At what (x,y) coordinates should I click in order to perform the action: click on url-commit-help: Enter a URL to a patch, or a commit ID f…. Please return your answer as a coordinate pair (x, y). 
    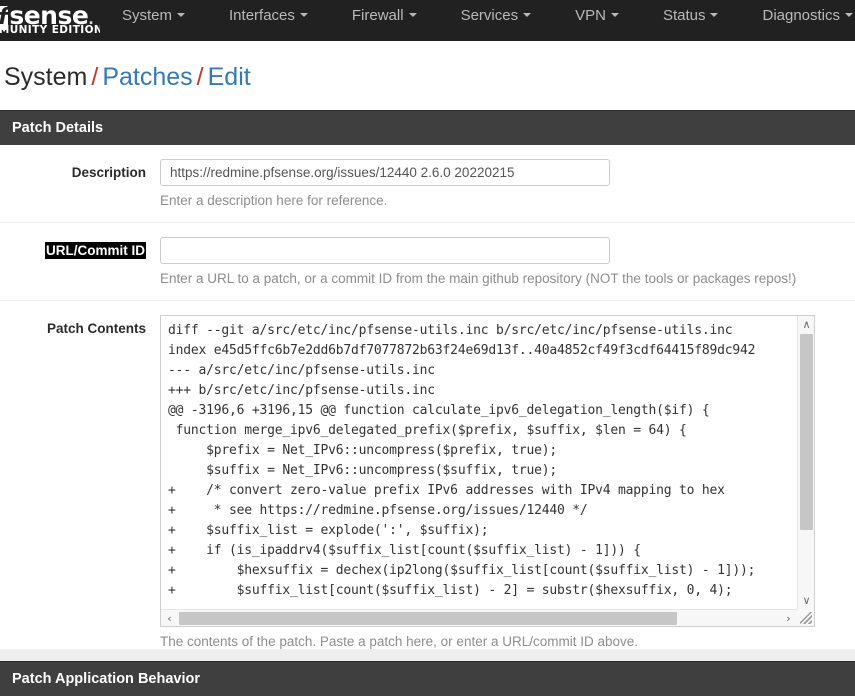
    Looking at the image, I should click on (478, 278).